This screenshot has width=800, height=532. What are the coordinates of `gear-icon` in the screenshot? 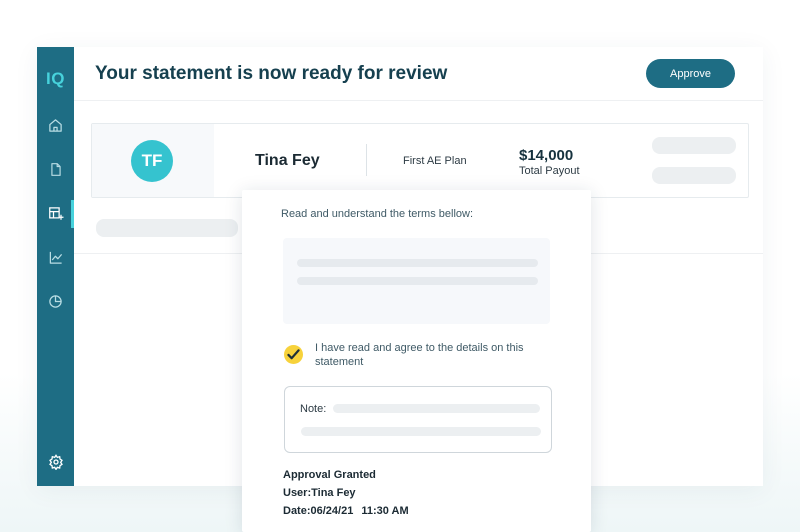 It's located at (55, 461).